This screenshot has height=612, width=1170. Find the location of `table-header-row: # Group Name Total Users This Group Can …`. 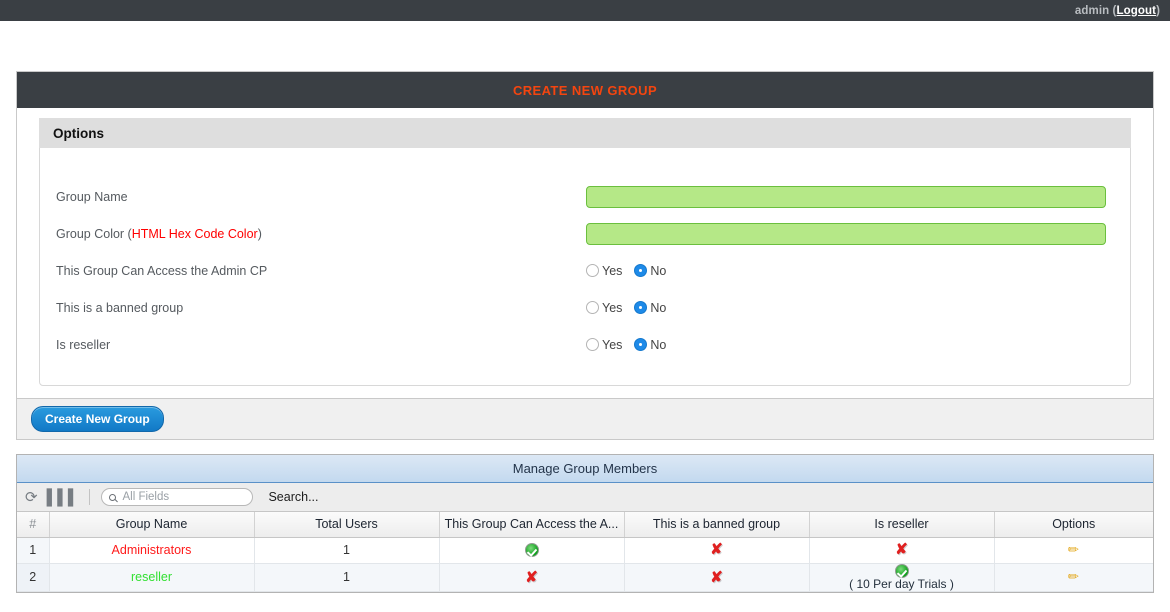

table-header-row: # Group Name Total Users This Group Can … is located at coordinates (585, 525).